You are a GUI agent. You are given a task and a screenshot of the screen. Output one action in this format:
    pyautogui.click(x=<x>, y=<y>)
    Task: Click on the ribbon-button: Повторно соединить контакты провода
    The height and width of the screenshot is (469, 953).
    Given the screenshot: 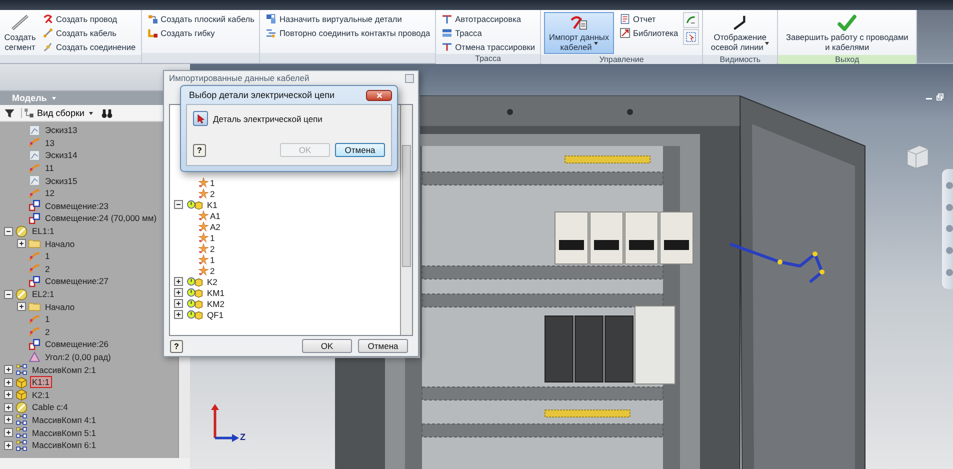 What is the action you would take?
    pyautogui.click(x=347, y=32)
    